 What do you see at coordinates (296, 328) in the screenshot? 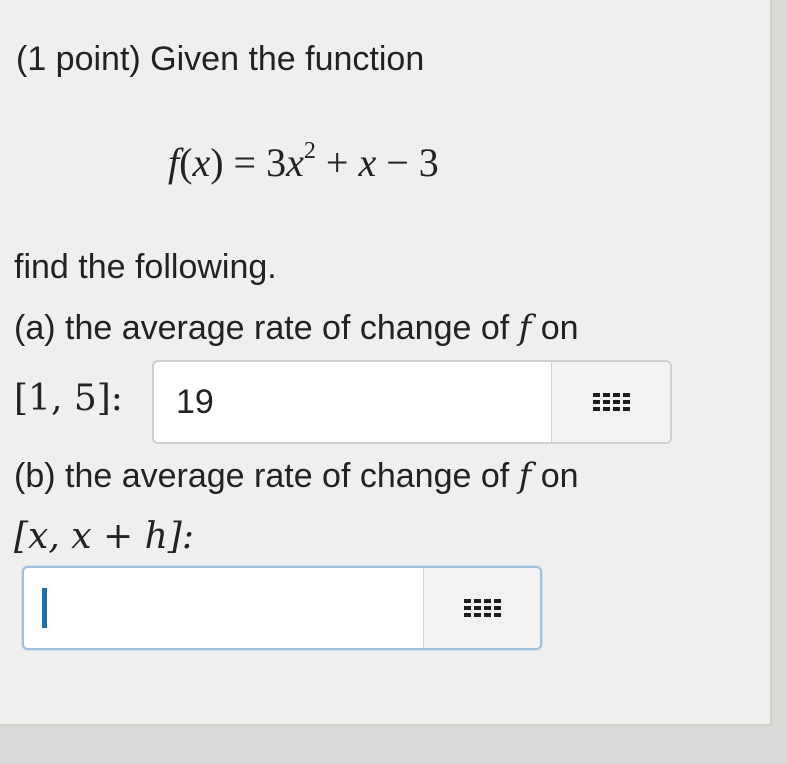
I see `part-a-prompt: (a) the average rate of change of f on` at bounding box center [296, 328].